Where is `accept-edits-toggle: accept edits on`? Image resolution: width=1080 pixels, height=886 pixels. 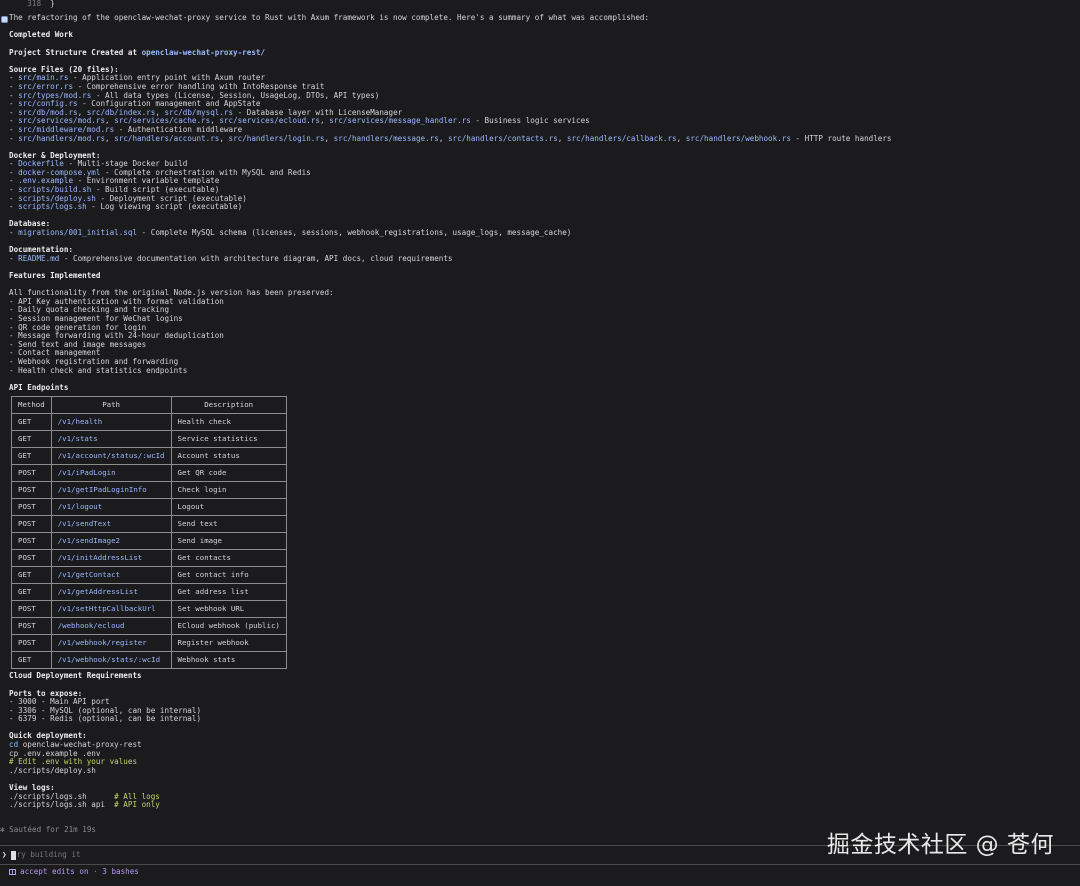 accept-edits-toggle: accept edits on is located at coordinates (54, 872).